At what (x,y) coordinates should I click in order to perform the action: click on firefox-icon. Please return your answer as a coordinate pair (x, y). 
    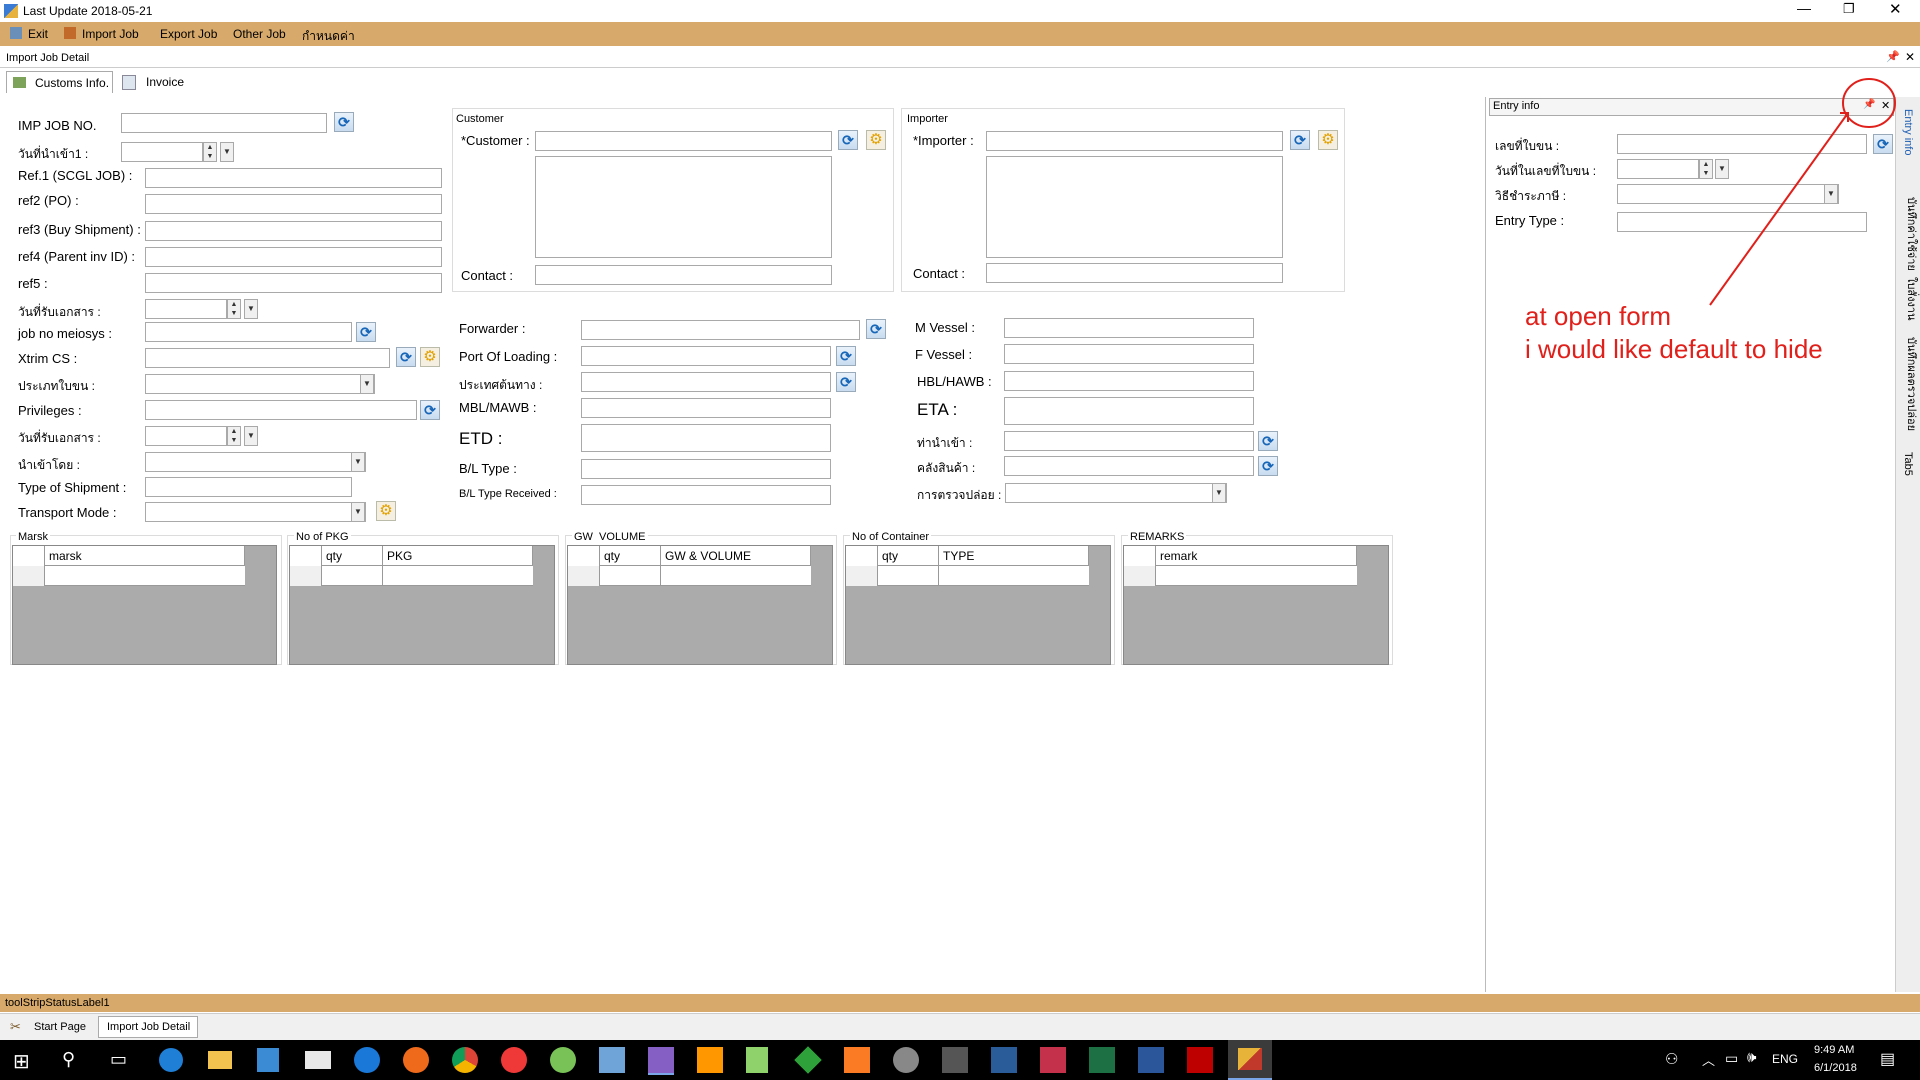
    Looking at the image, I should click on (416, 1060).